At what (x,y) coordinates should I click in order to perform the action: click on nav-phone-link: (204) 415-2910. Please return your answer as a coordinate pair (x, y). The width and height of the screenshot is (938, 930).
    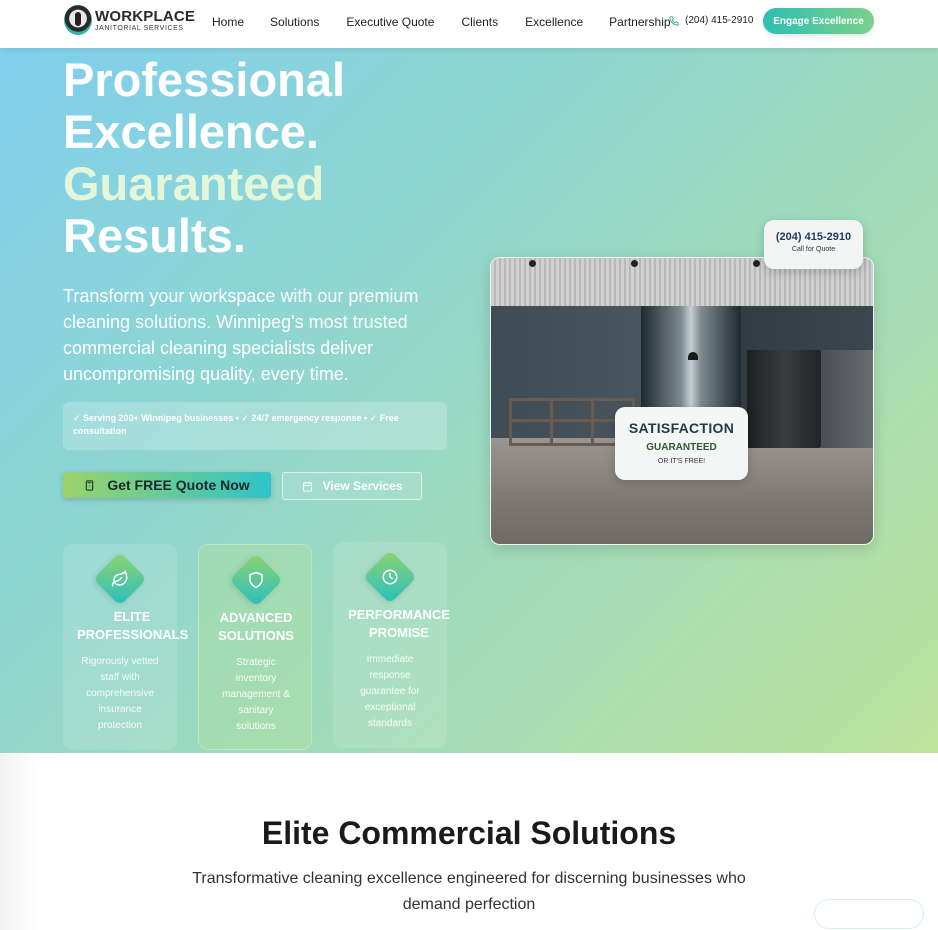
    Looking at the image, I should click on (711, 20).